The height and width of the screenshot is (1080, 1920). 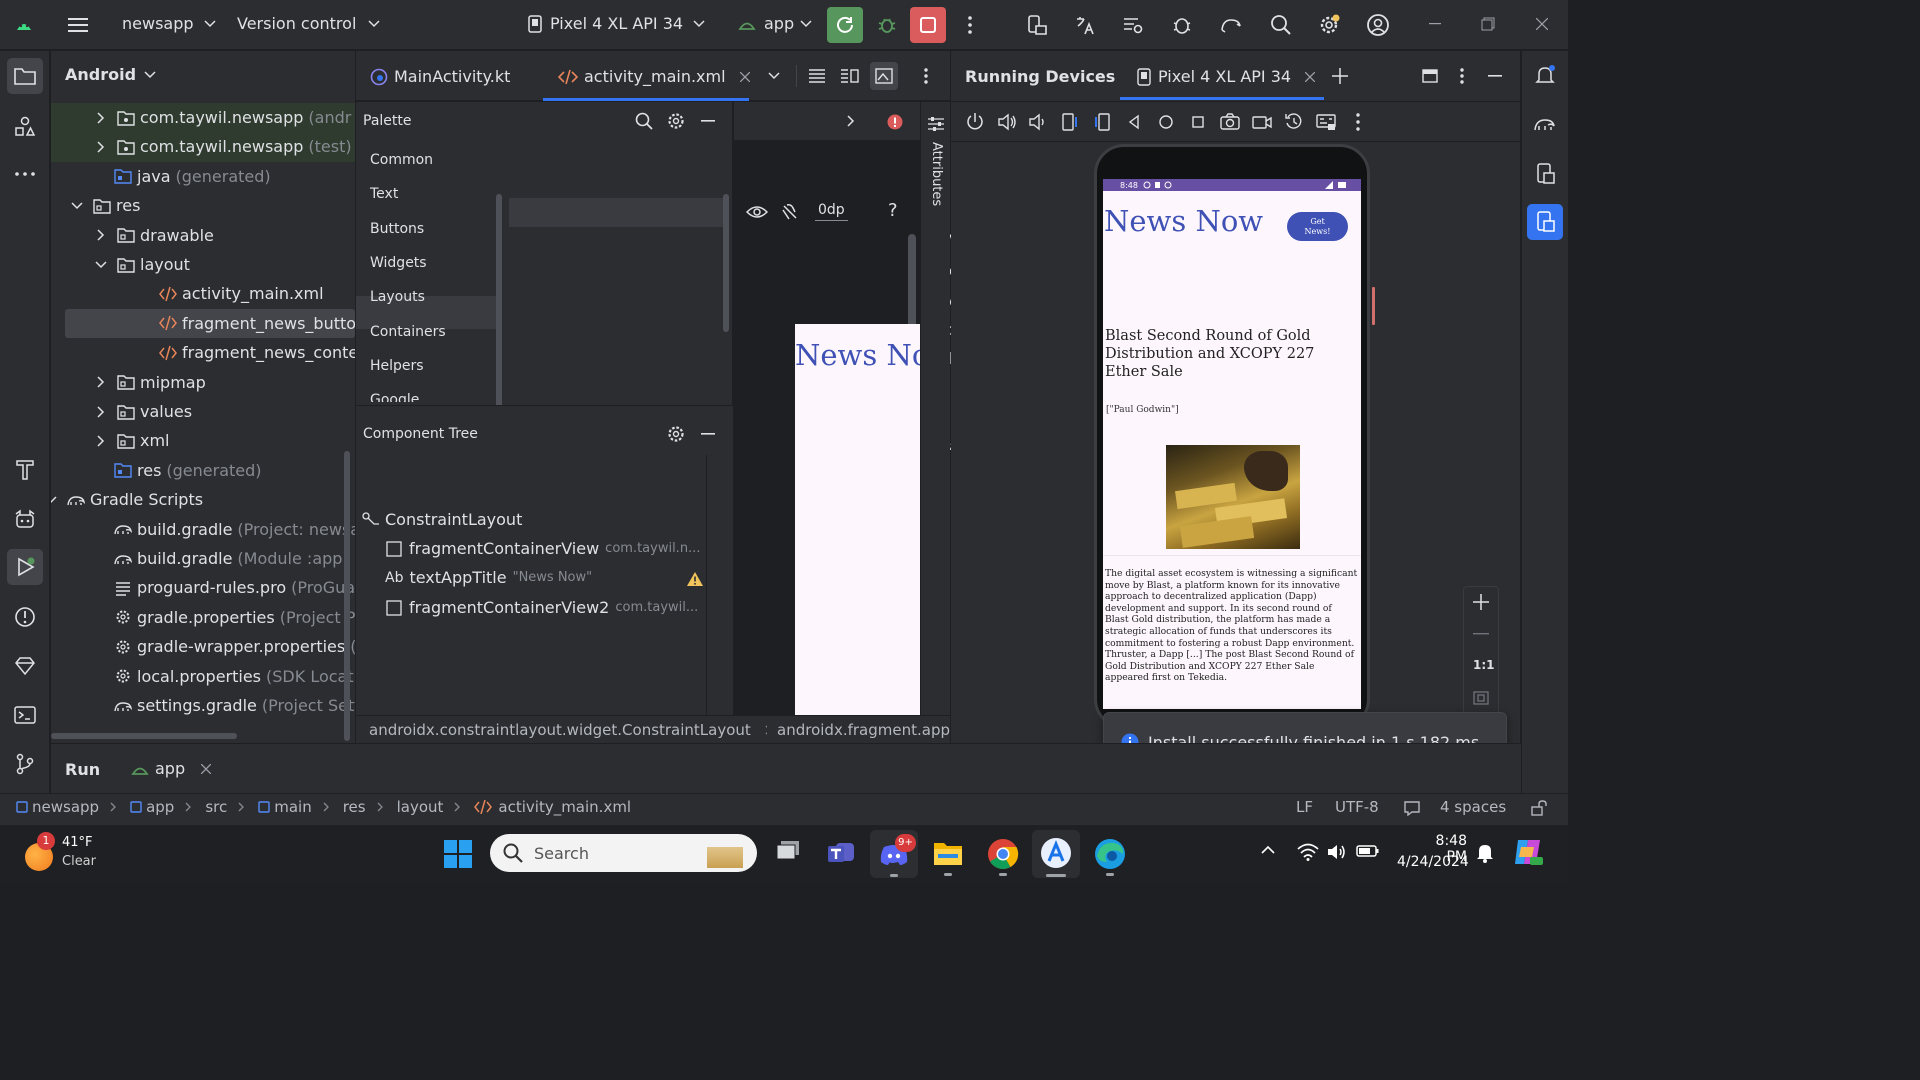 What do you see at coordinates (948, 857) in the screenshot?
I see `file-explorer-icon` at bounding box center [948, 857].